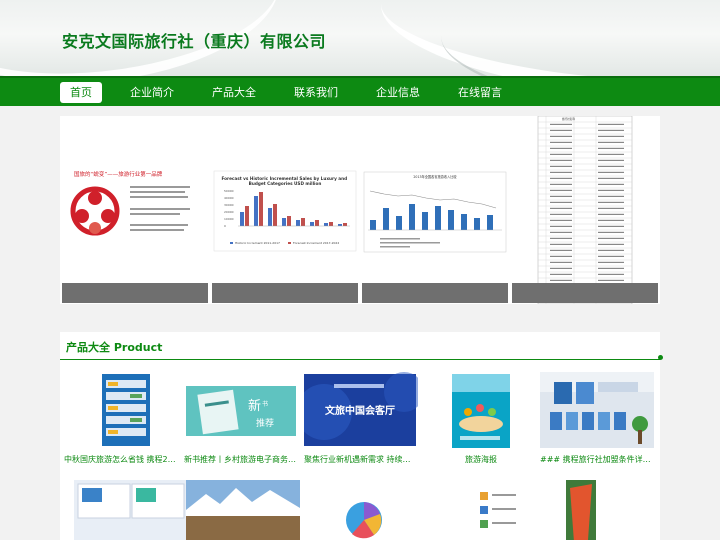 Image resolution: width=720 pixels, height=540 pixels. Describe the element at coordinates (234, 92) in the screenshot. I see `nav-item-products: 产品大全` at that location.